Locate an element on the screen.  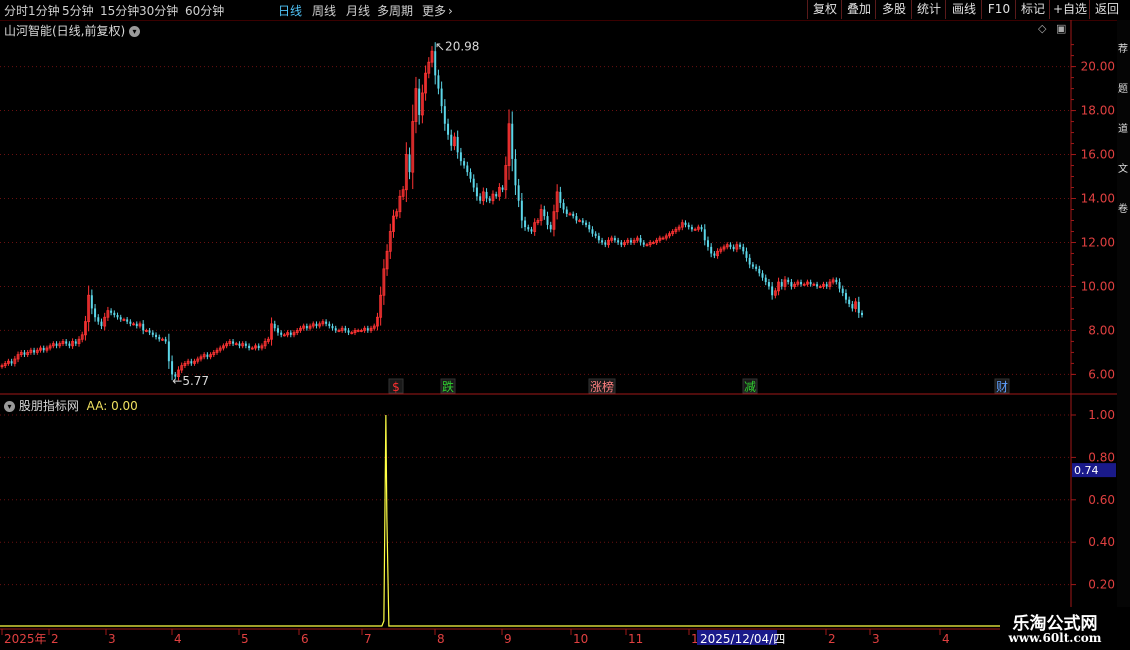
side-strip-item: 道 is located at coordinates (1123, 127).